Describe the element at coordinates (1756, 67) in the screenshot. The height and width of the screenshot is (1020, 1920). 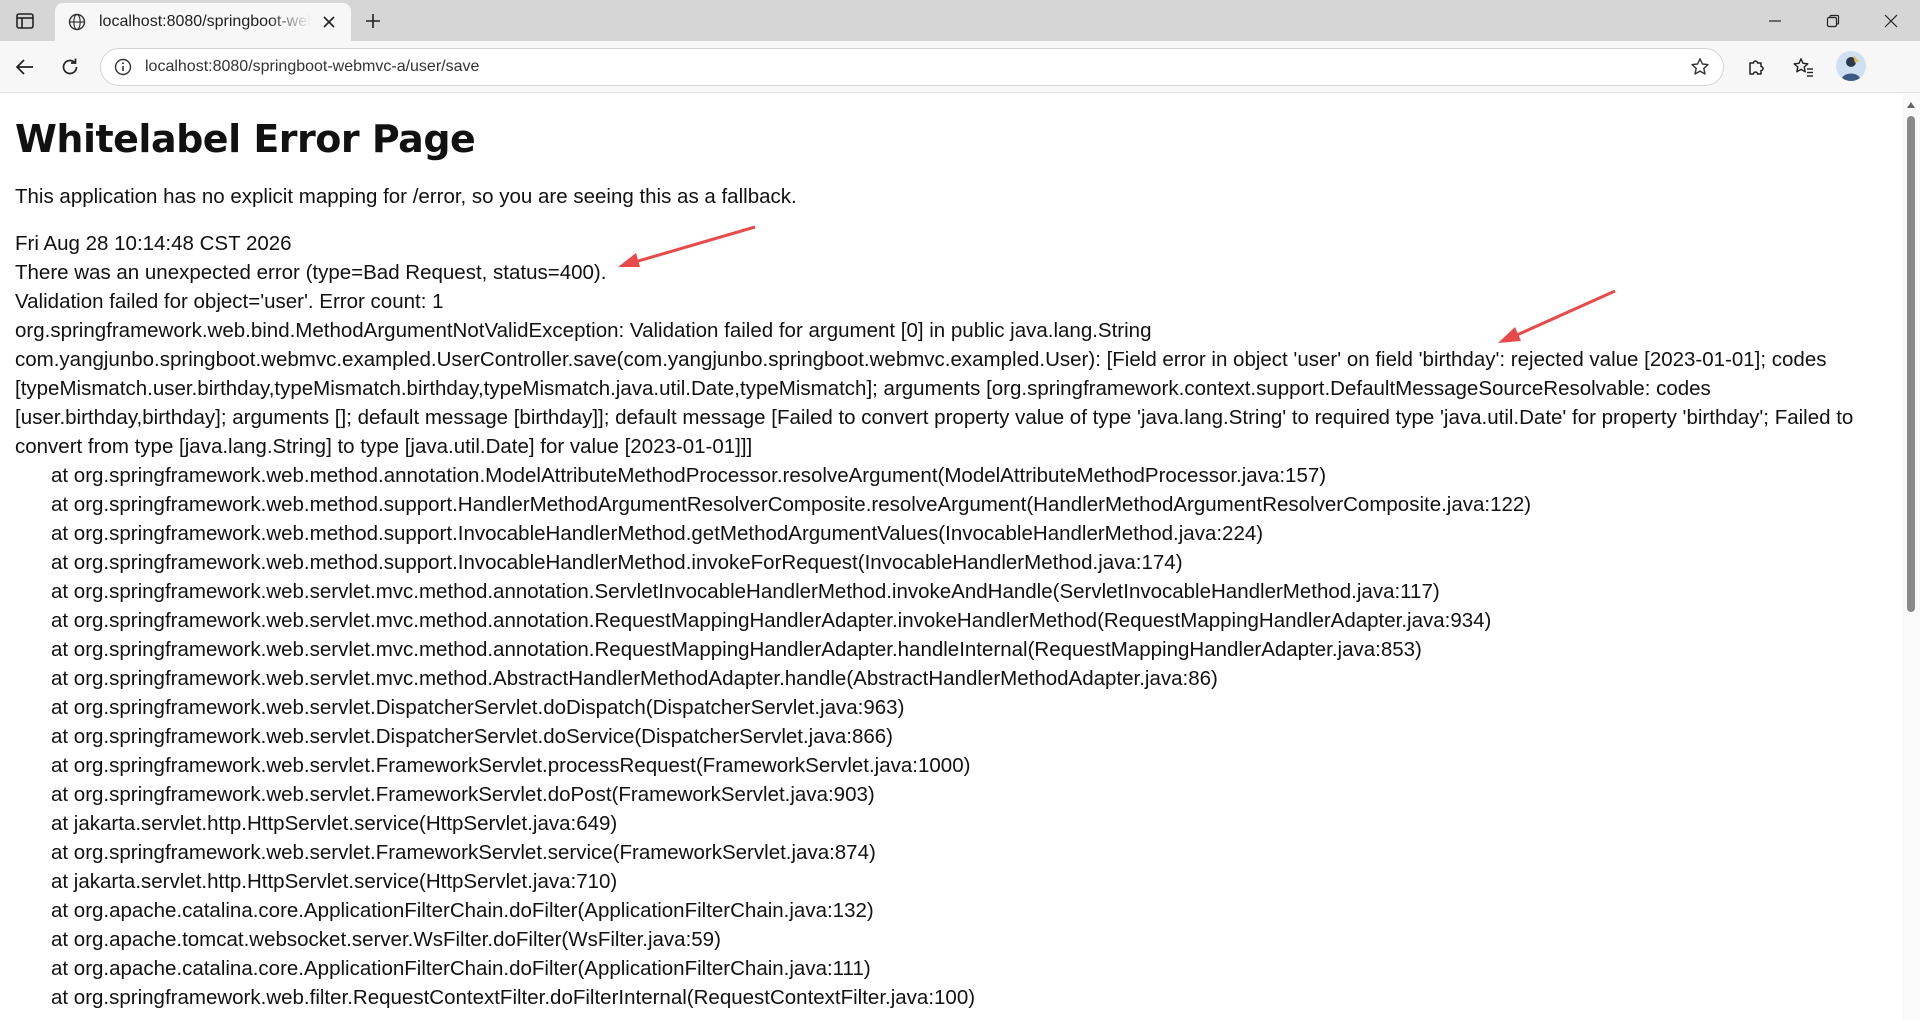
I see `puzzle-icon` at that location.